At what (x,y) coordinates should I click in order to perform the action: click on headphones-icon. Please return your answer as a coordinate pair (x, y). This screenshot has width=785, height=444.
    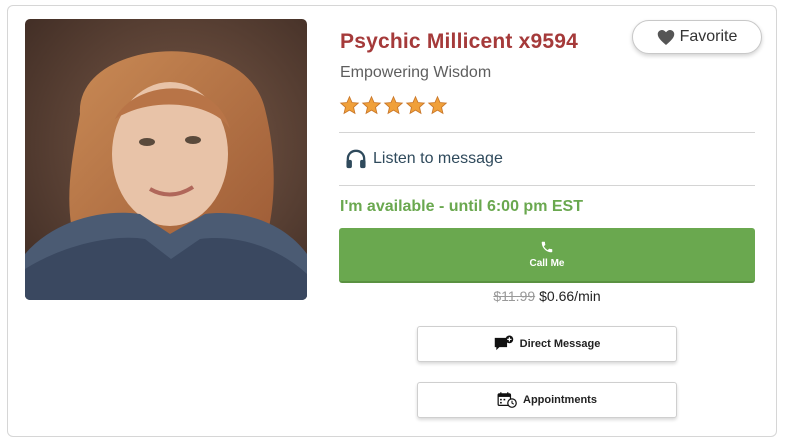
    Looking at the image, I should click on (356, 159).